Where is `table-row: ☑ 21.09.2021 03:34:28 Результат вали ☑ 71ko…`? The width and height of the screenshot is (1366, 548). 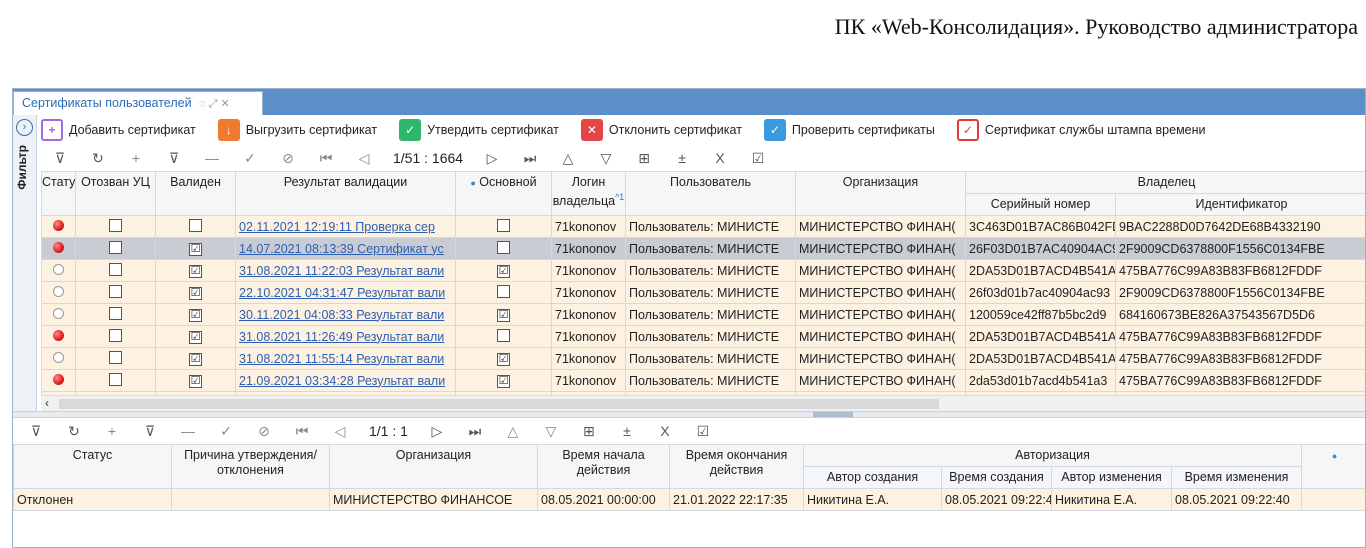
table-row: ☑ 21.09.2021 03:34:28 Результат вали ☑ 71ko… is located at coordinates (703, 380).